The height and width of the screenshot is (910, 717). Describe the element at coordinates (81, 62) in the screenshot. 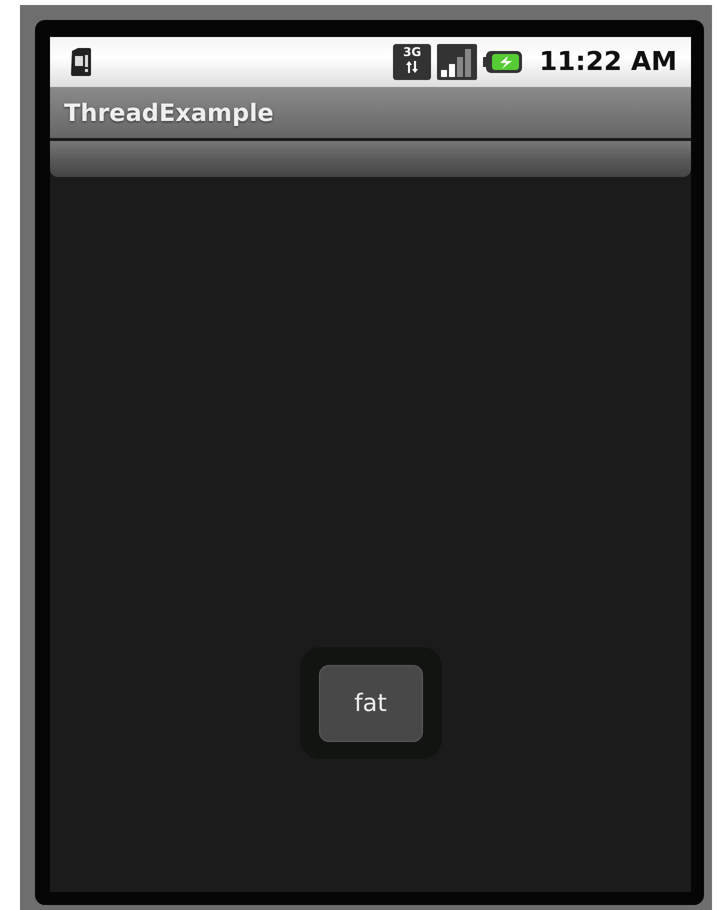

I see `sim-card-icon` at that location.